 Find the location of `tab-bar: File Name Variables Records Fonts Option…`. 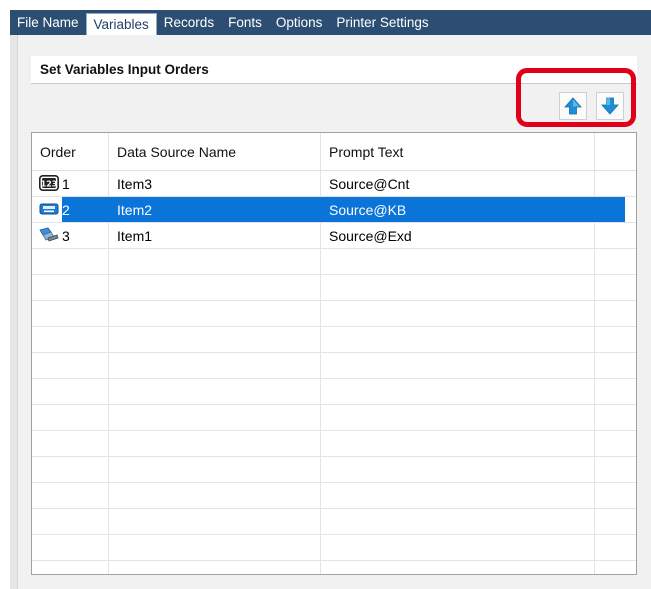

tab-bar: File Name Variables Records Fonts Option… is located at coordinates (330, 22).